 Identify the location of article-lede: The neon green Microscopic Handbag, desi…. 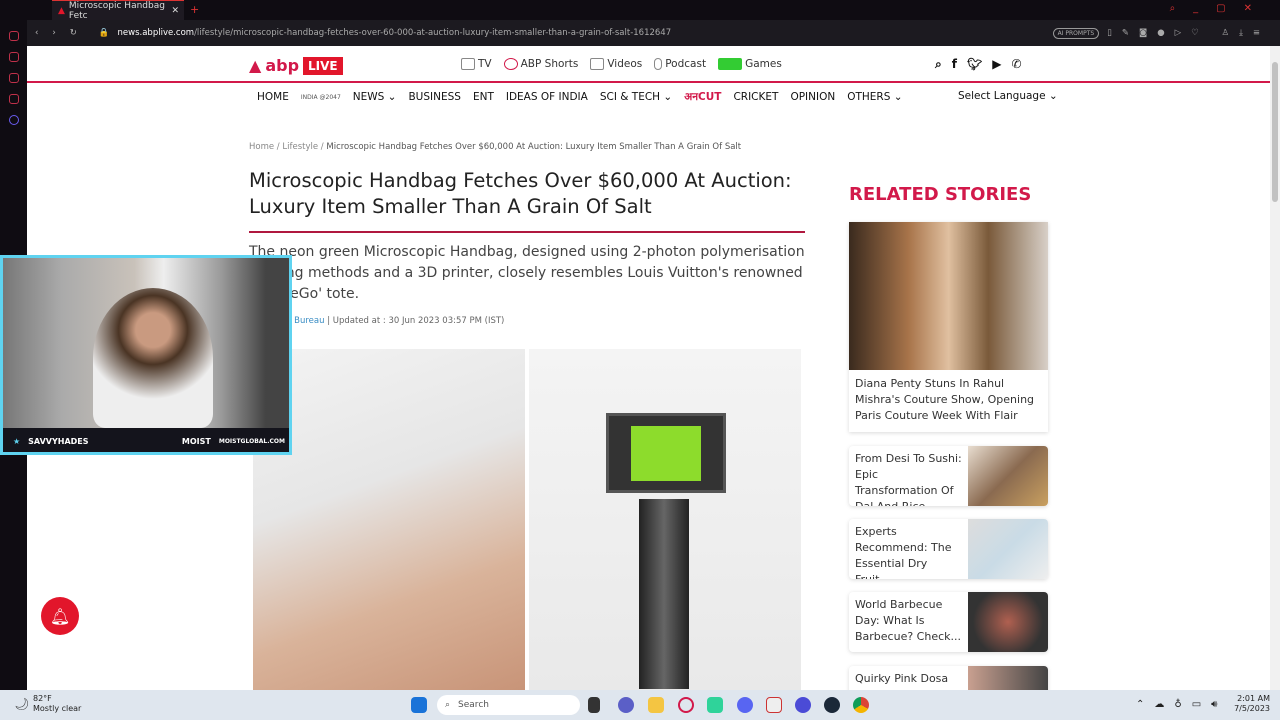
(527, 273).